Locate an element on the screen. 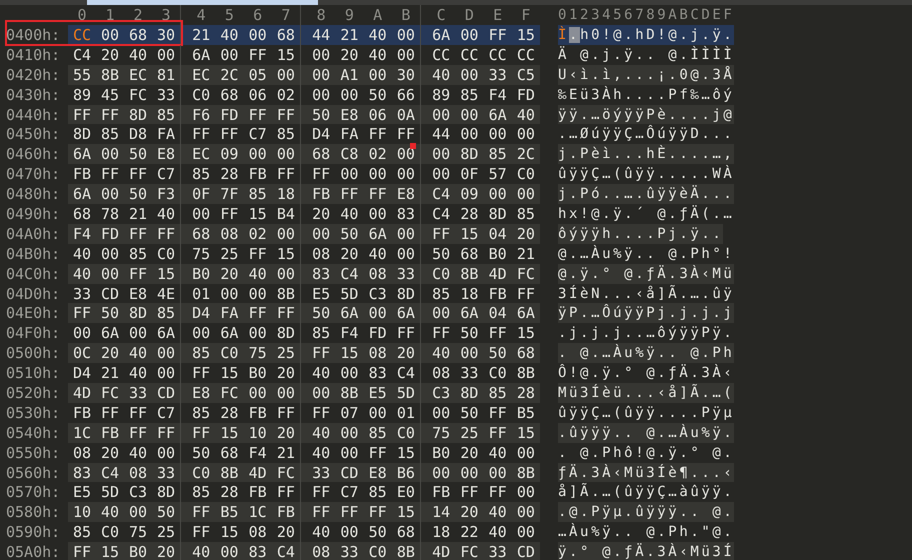  column-header: 5 is located at coordinates (229, 15).